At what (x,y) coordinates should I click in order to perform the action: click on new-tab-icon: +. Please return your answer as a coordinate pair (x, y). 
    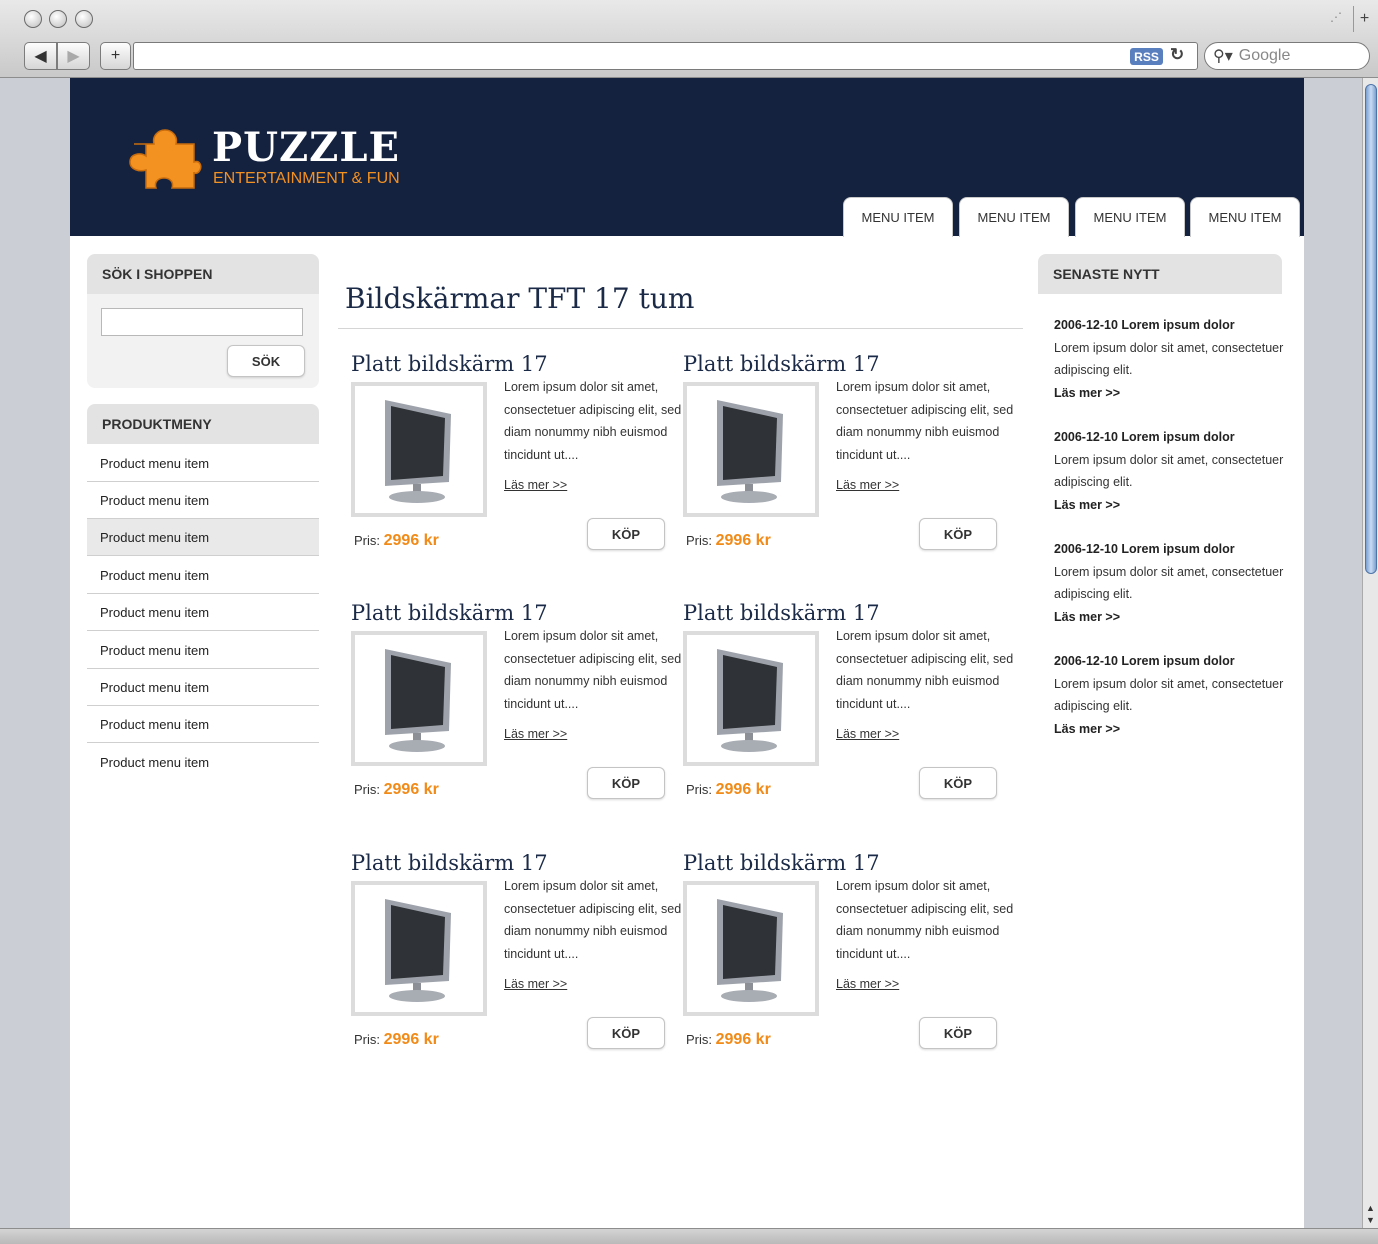
    Looking at the image, I should click on (1364, 19).